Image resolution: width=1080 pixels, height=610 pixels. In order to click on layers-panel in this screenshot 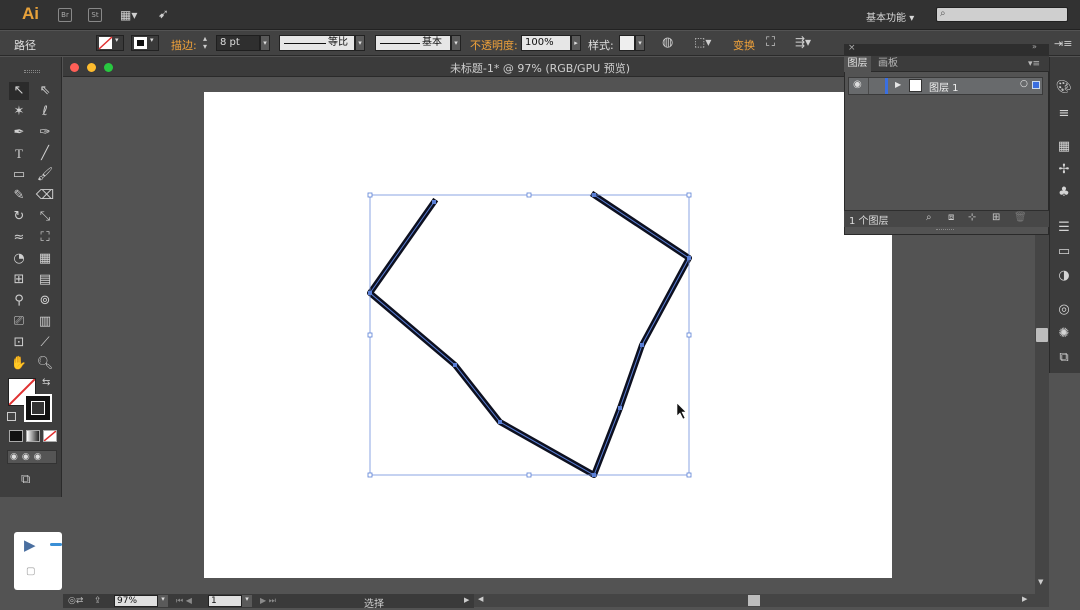, I will do `click(946, 139)`.